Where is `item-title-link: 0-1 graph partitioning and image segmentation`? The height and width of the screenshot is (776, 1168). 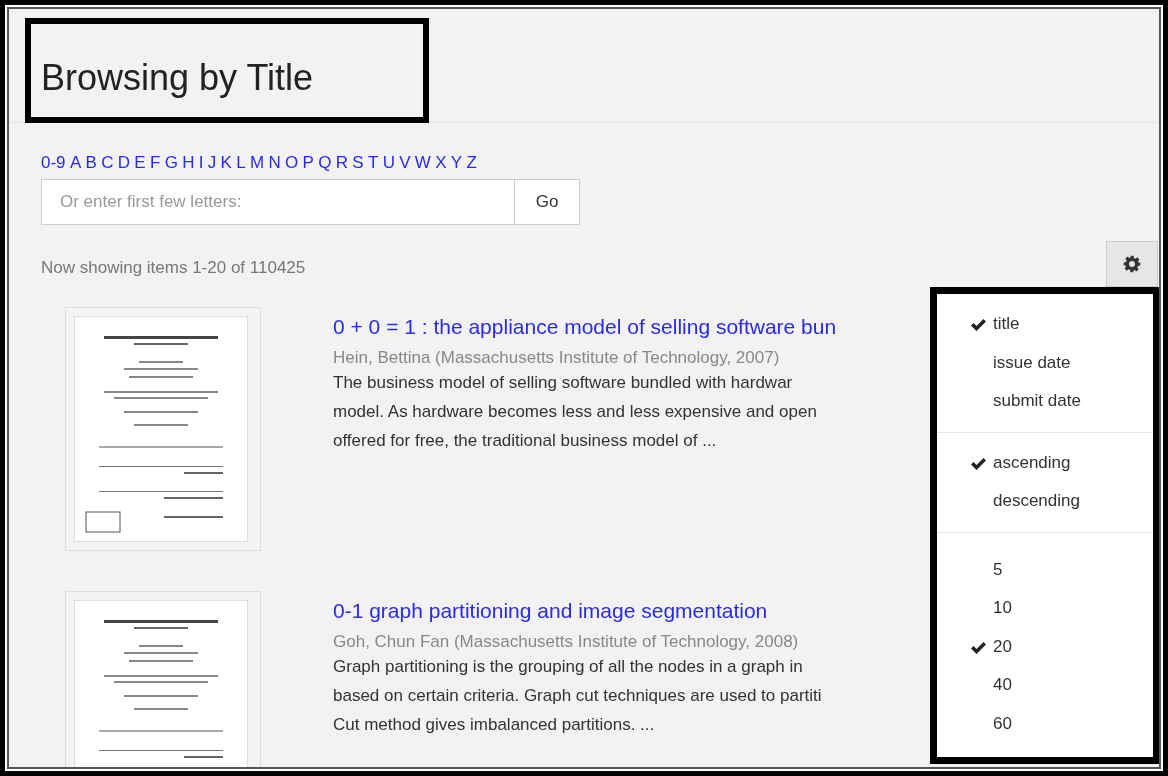
item-title-link: 0-1 graph partitioning and image segmentation is located at coordinates (631, 611).